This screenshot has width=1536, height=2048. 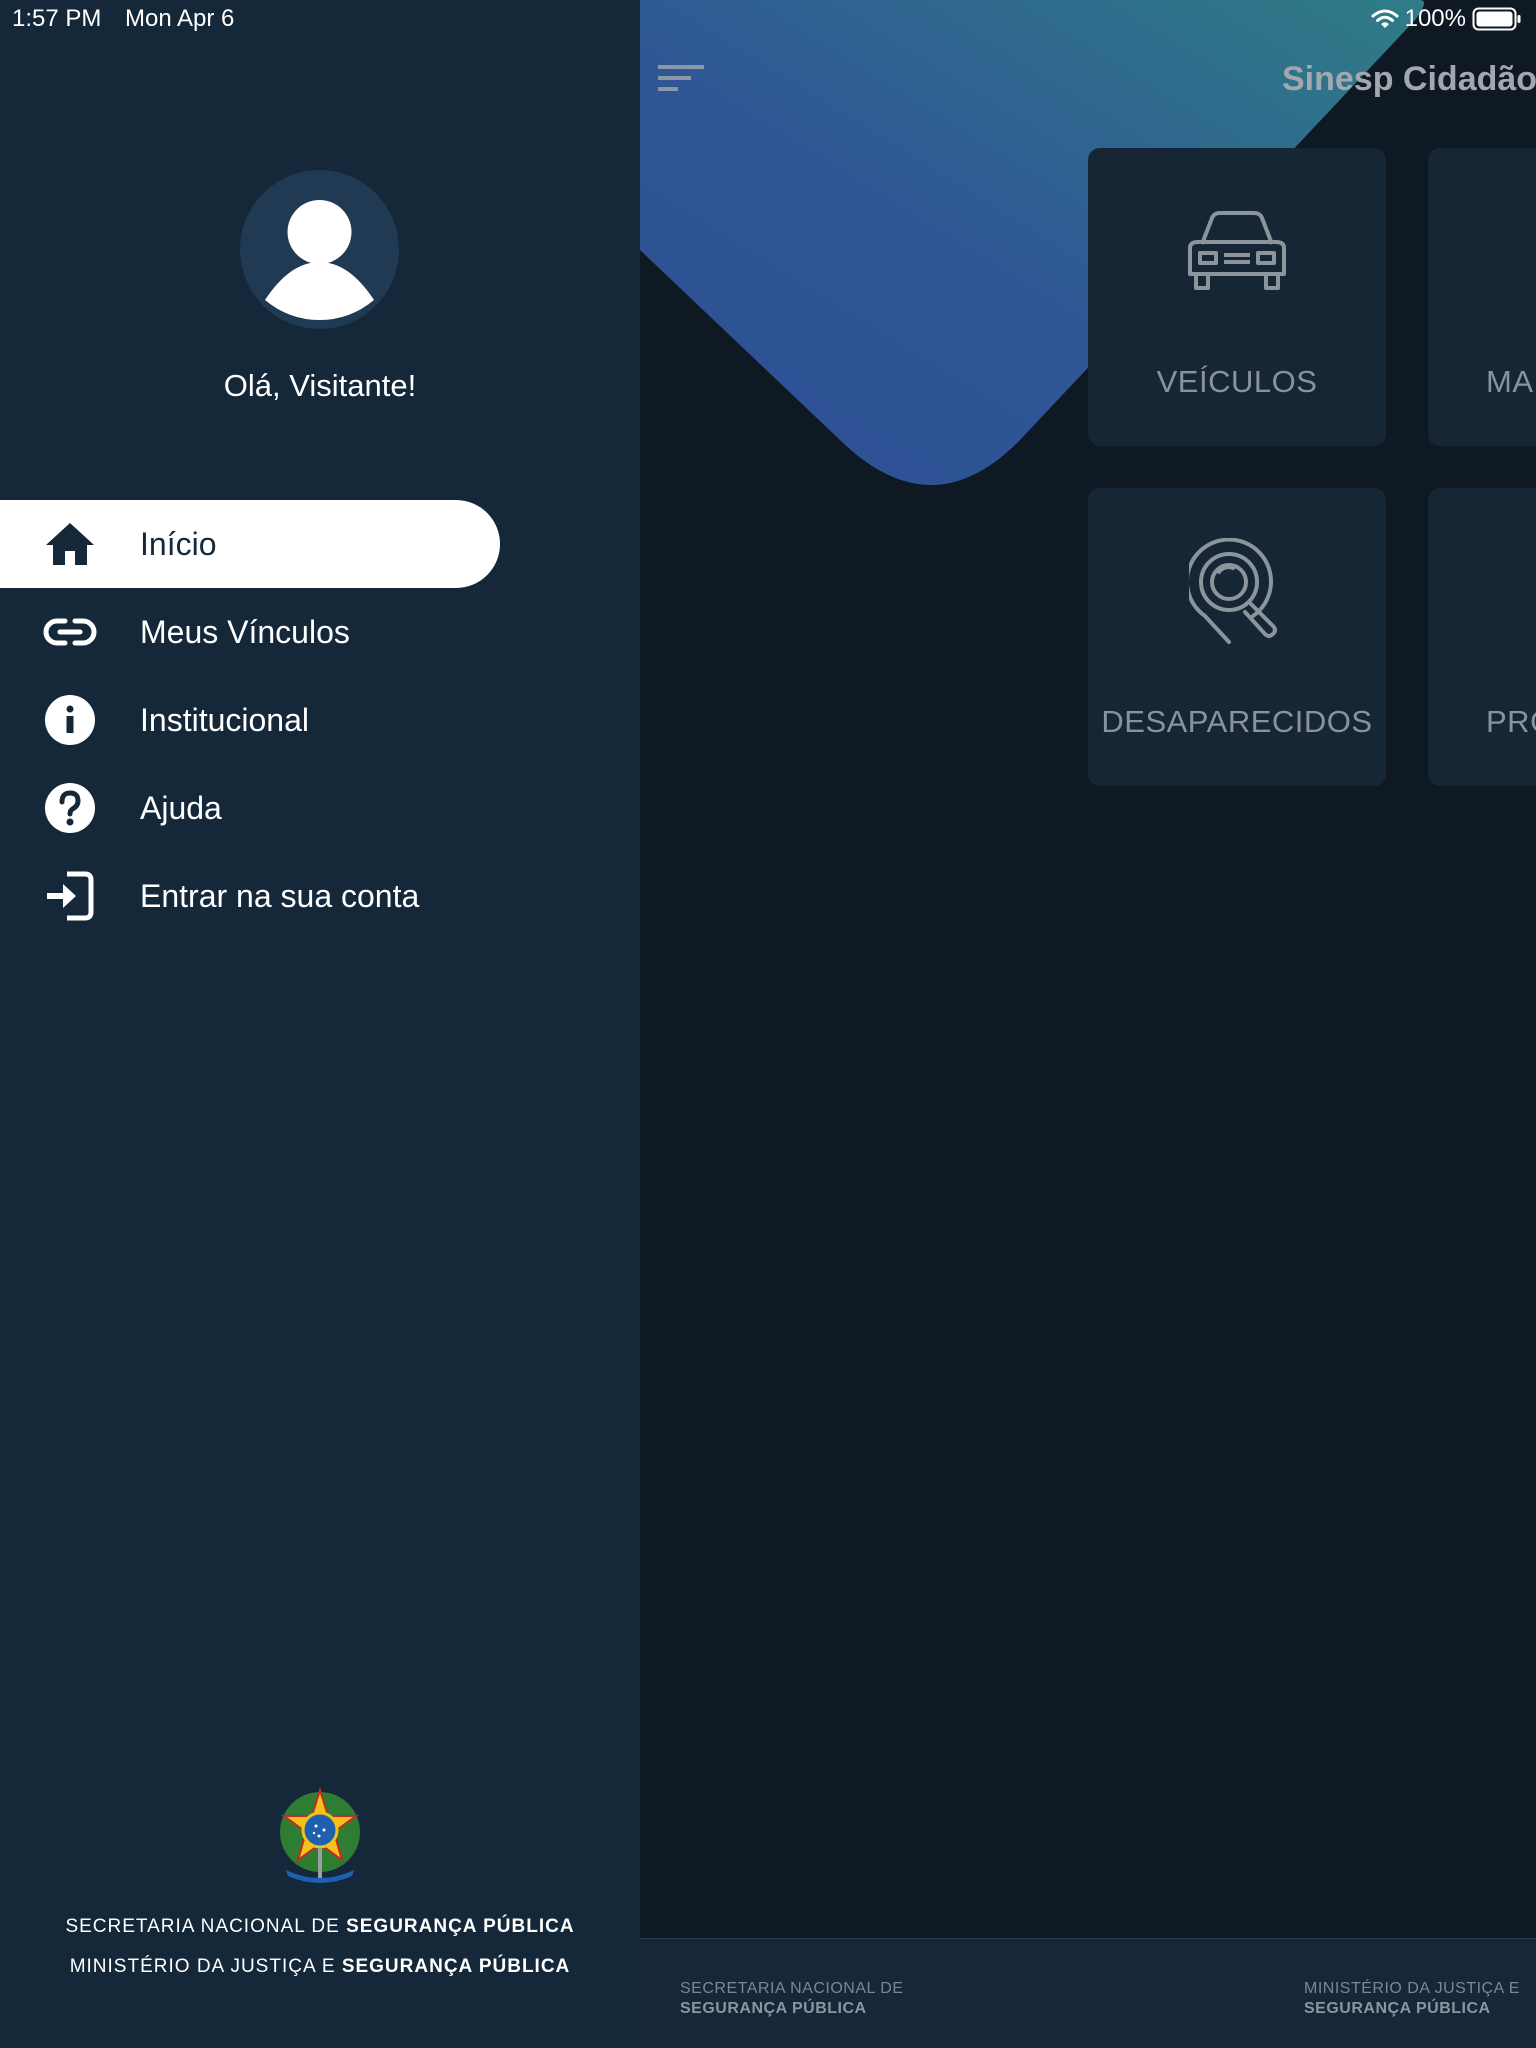 What do you see at coordinates (57, 18) in the screenshot?
I see `status-time: 1:57 PM` at bounding box center [57, 18].